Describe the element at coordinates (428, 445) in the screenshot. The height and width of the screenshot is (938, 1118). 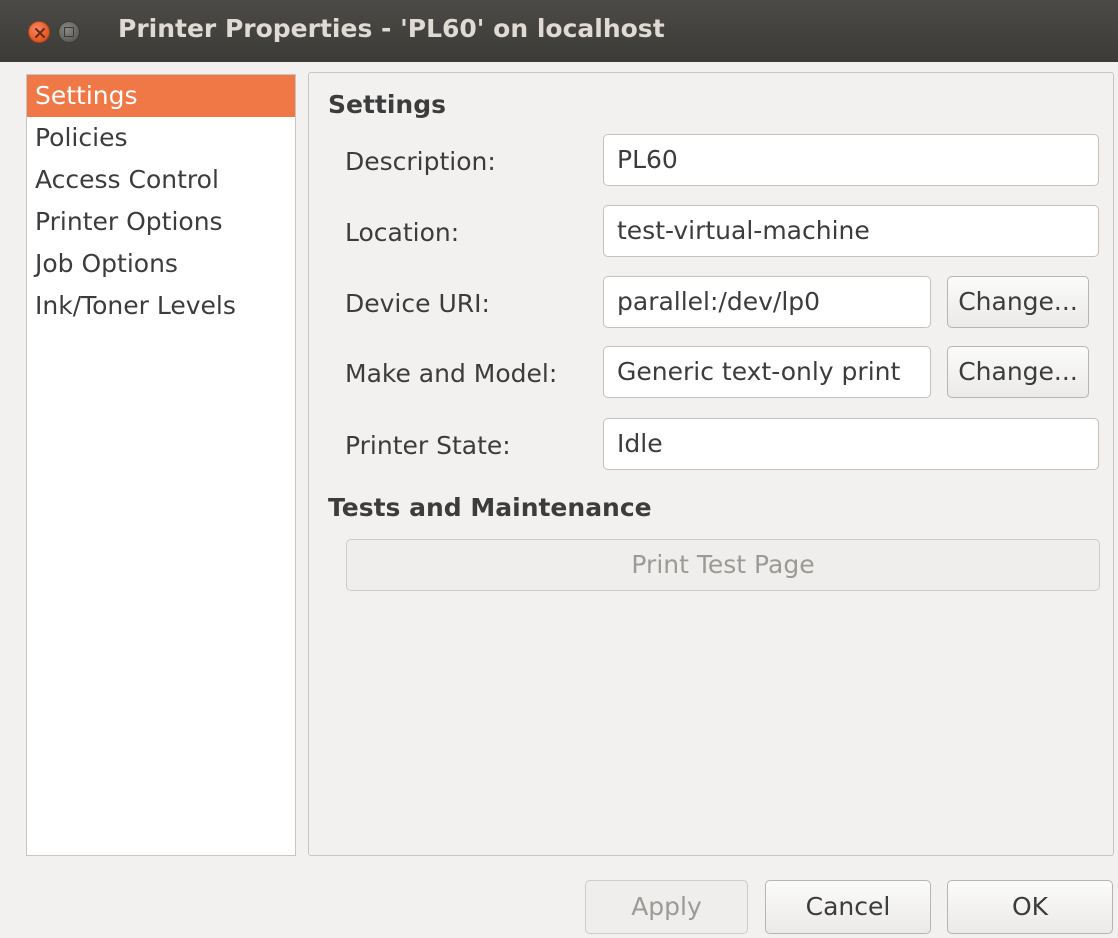
I see `printer-state-label: Printer State:` at that location.